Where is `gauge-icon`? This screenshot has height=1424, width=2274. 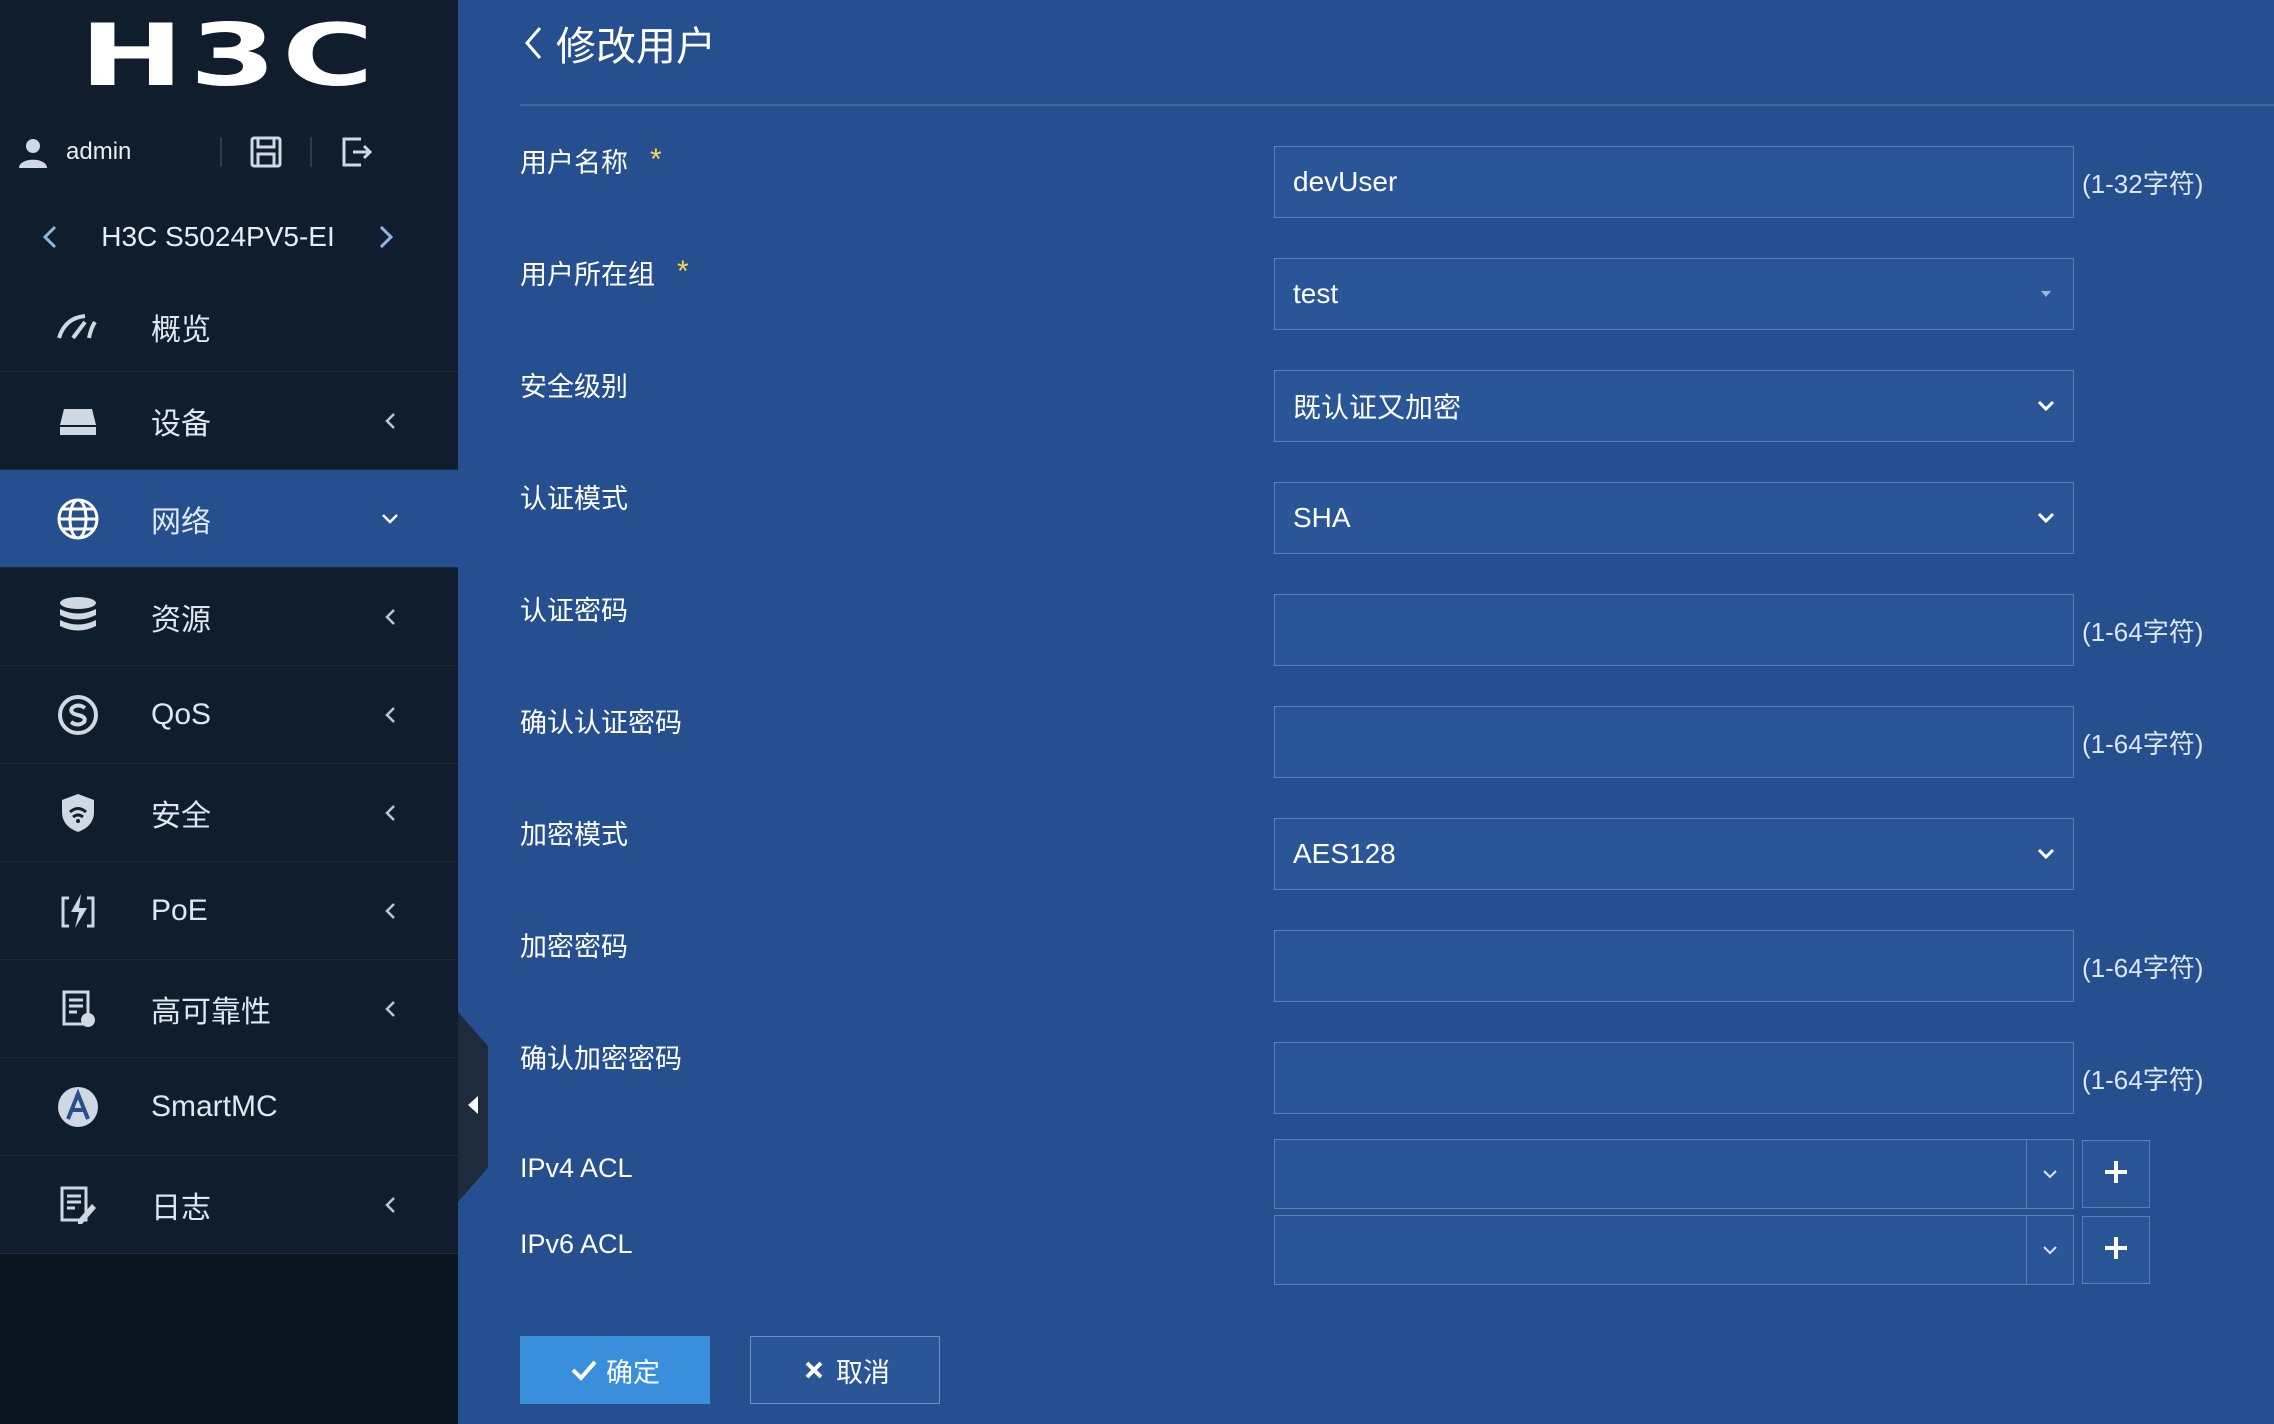 gauge-icon is located at coordinates (78, 327).